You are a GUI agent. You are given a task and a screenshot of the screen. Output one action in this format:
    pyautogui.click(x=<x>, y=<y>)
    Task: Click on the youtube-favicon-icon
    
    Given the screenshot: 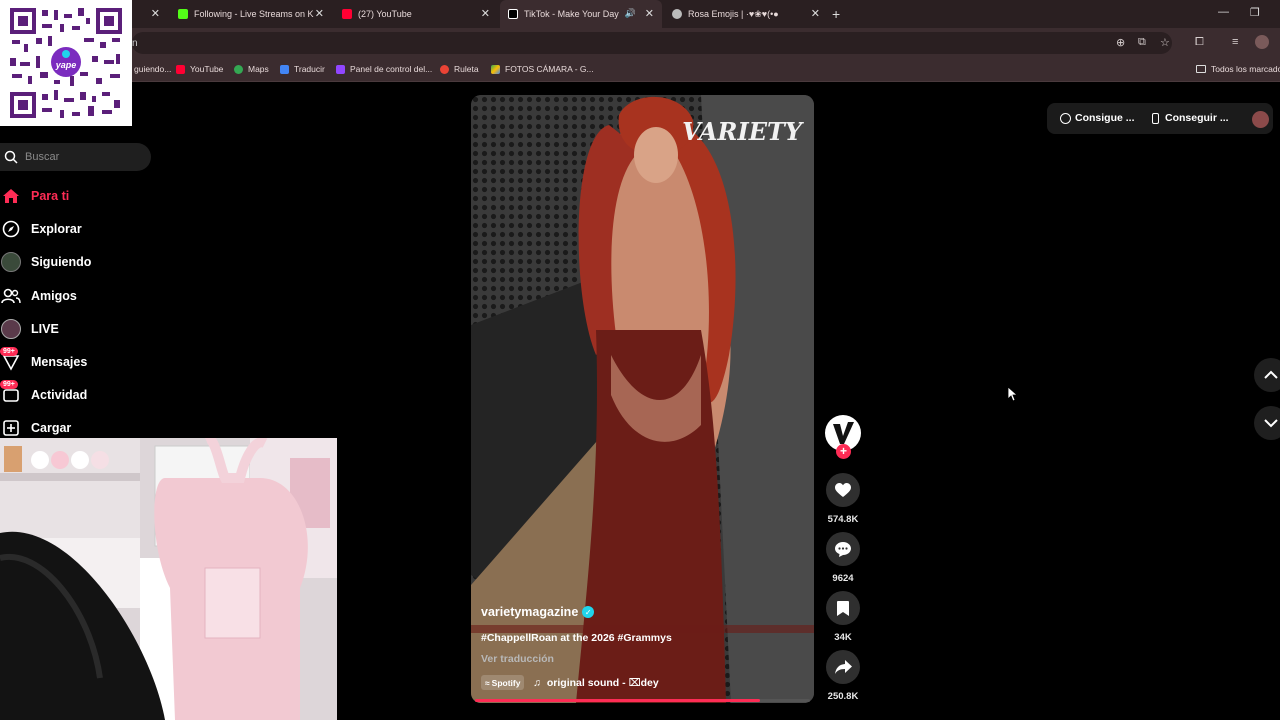 What is the action you would take?
    pyautogui.click(x=347, y=14)
    